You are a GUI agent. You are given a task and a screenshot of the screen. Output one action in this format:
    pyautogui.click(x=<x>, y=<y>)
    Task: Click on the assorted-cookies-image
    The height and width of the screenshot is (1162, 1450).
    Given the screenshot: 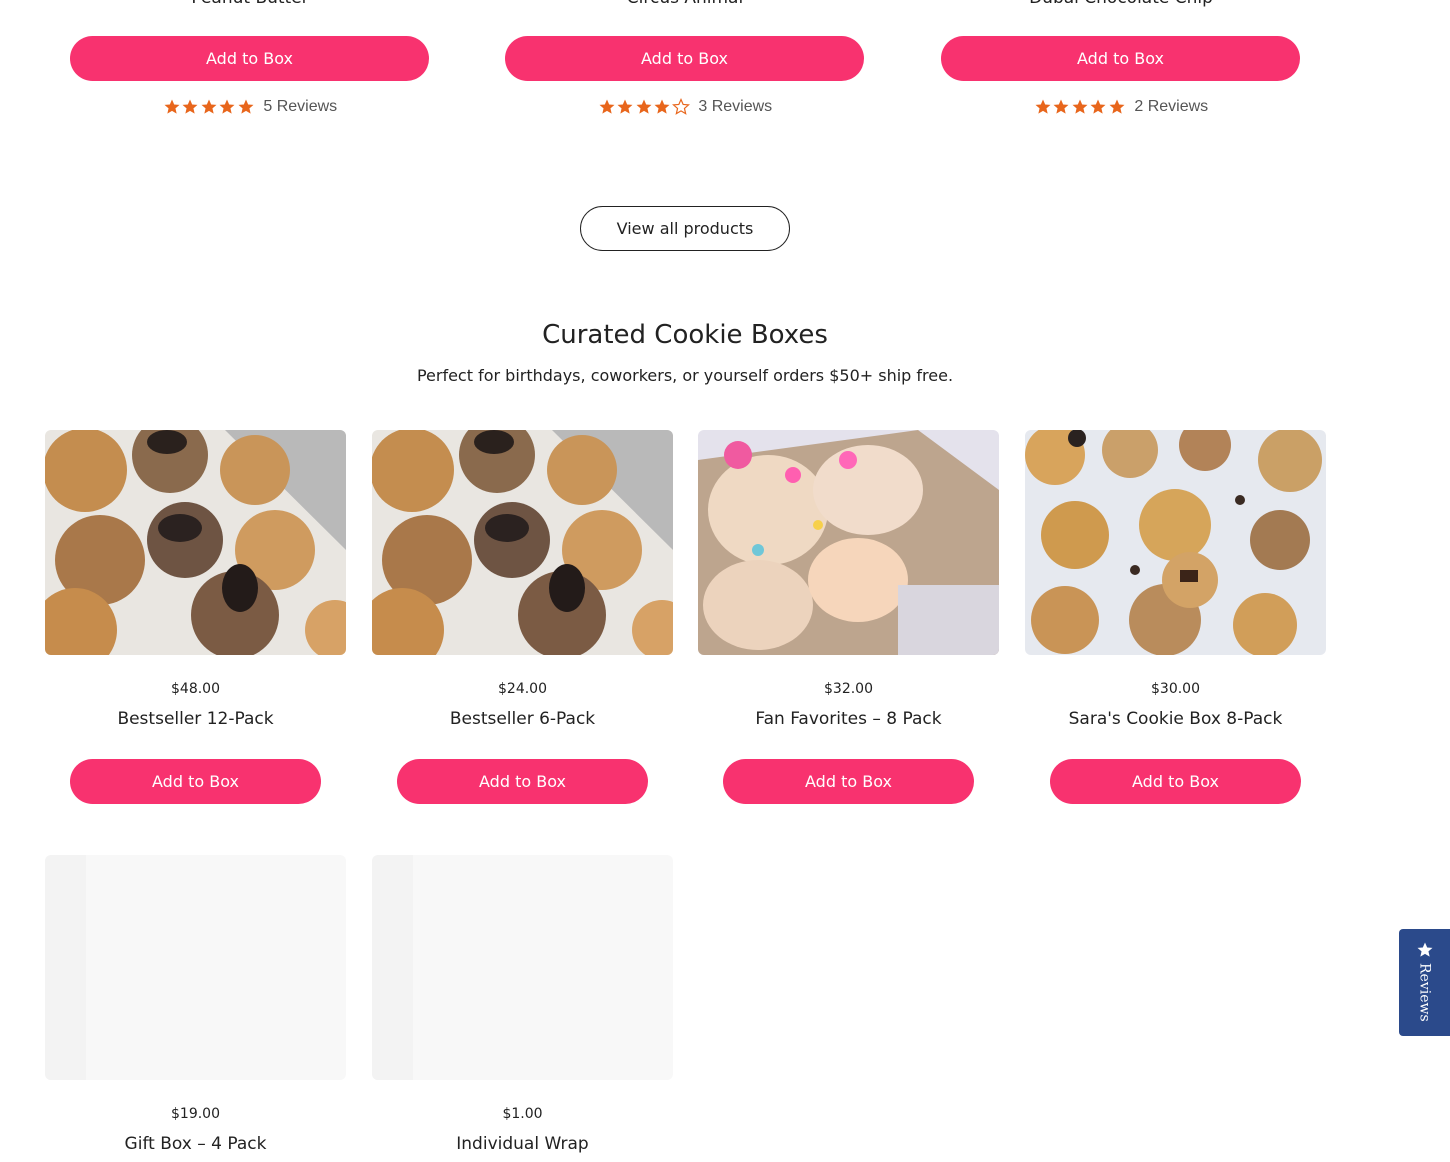 What is the action you would take?
    pyautogui.click(x=1175, y=542)
    